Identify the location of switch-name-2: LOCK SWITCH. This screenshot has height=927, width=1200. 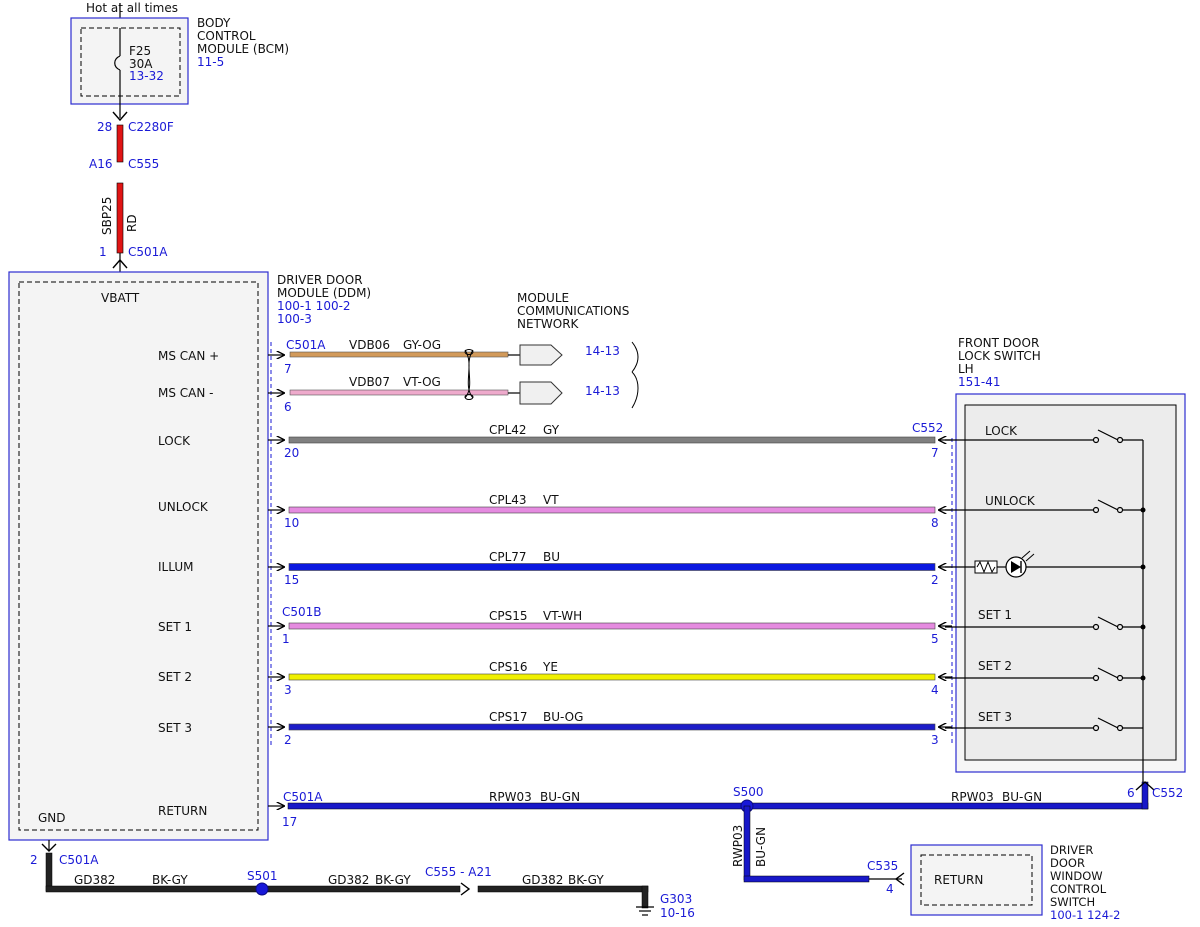
(999, 356).